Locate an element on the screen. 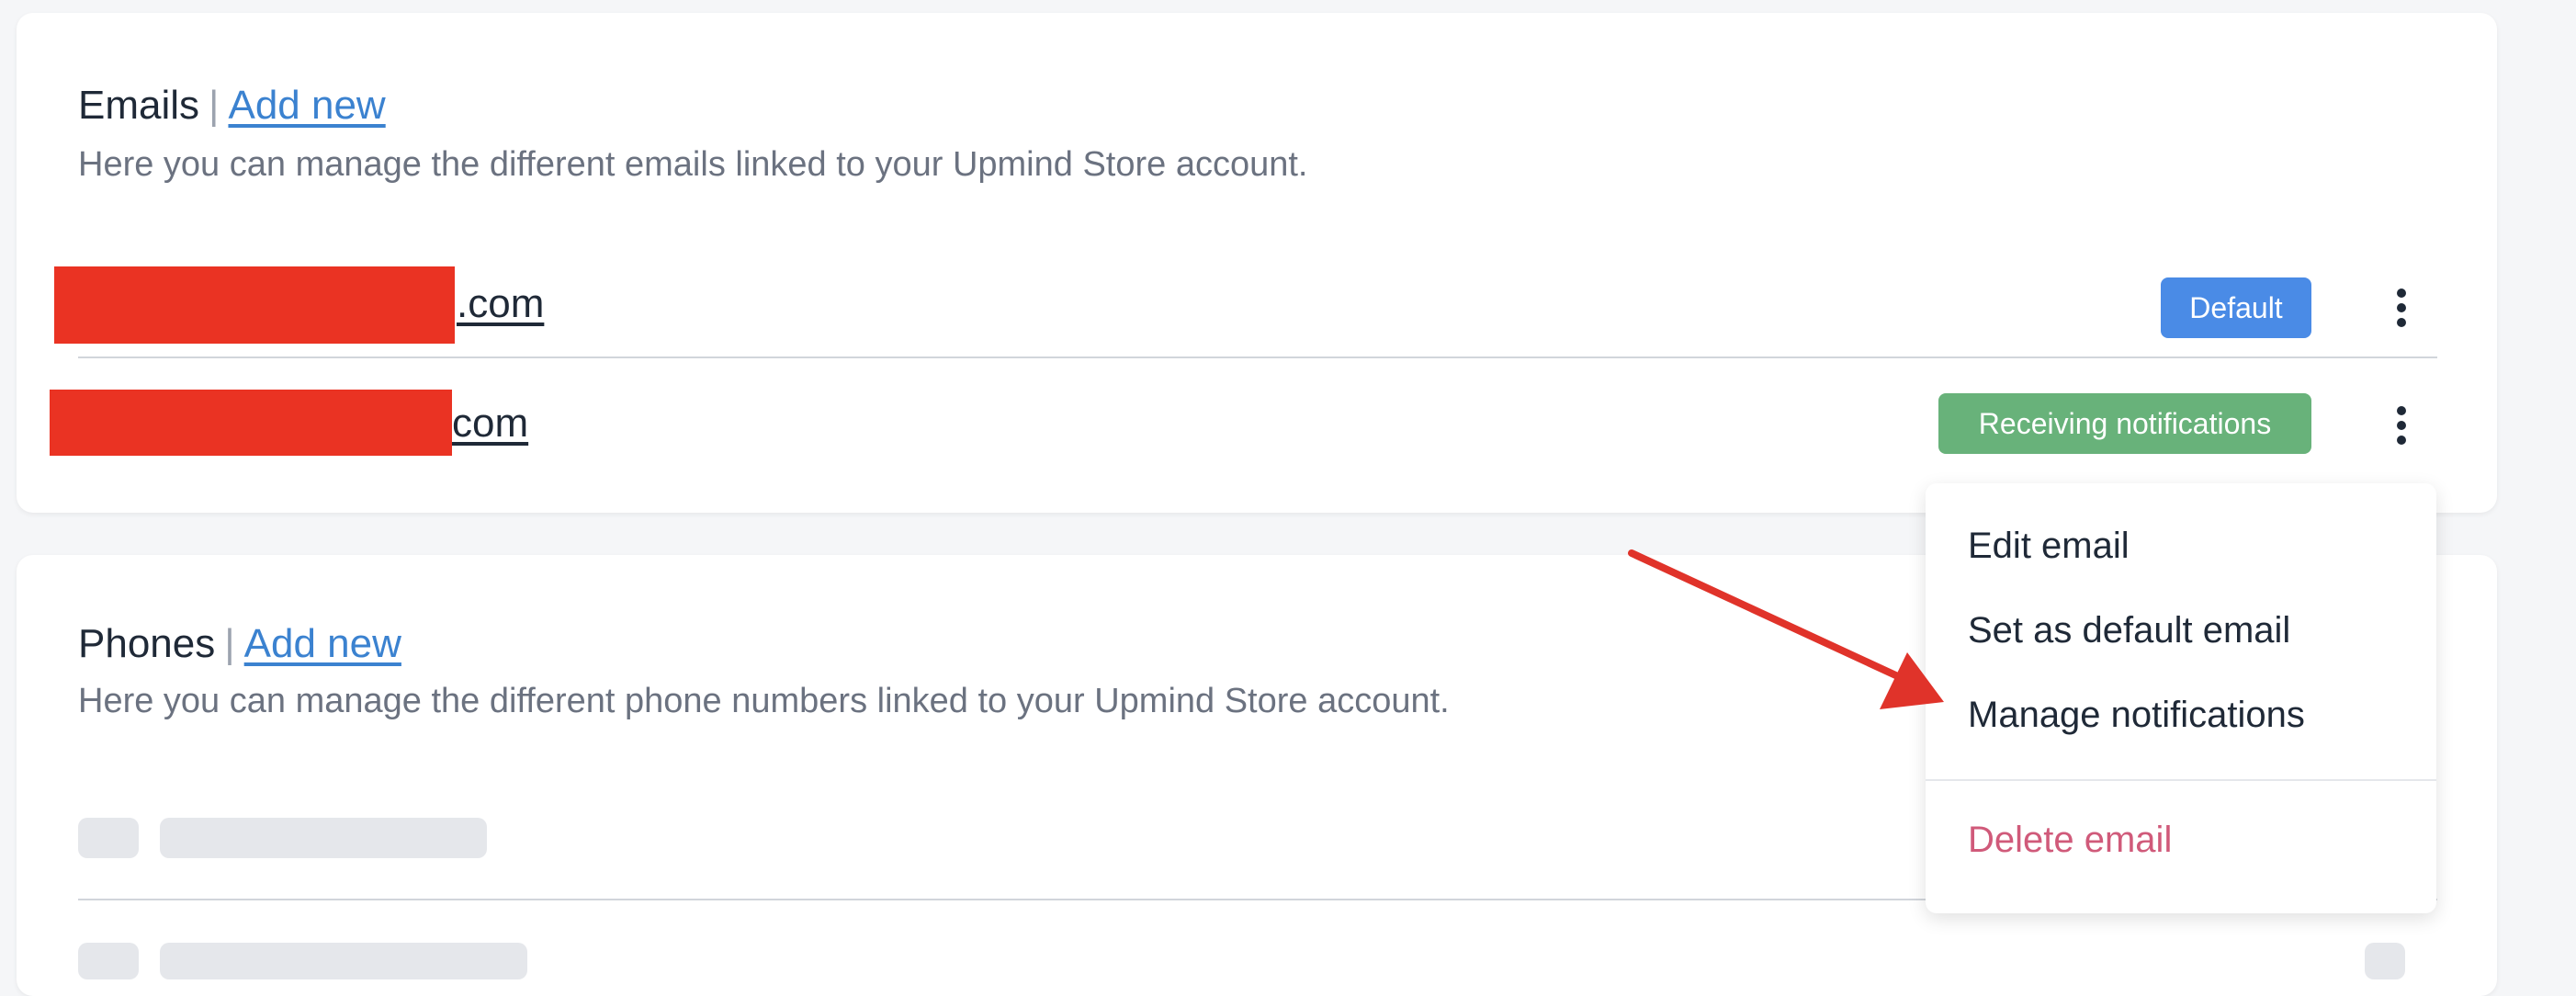 This screenshot has width=2576, height=996. emails-header: Emails | Add new is located at coordinates (232, 106).